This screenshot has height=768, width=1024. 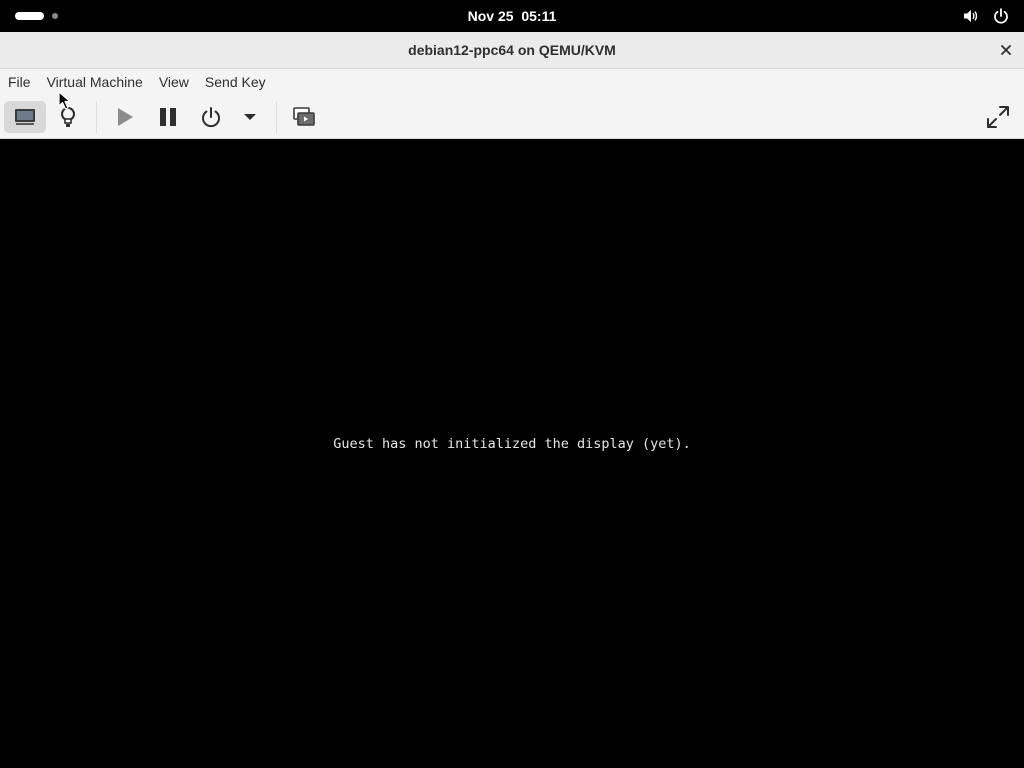 What do you see at coordinates (512, 82) in the screenshot?
I see `menu-bar: File Virtual Machine View Send Key` at bounding box center [512, 82].